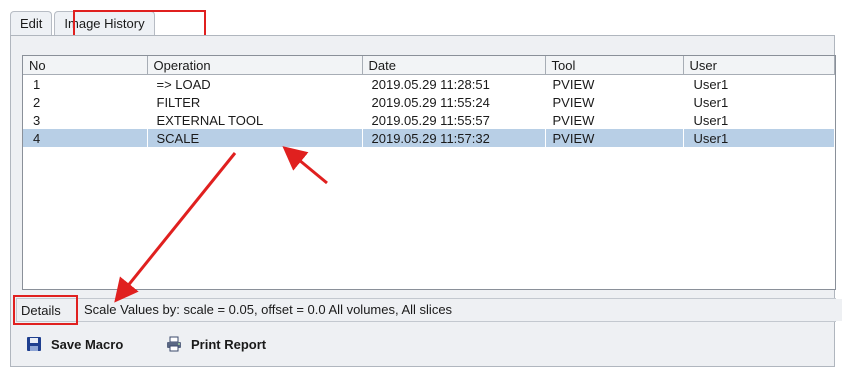  Describe the element at coordinates (178, 102) in the screenshot. I see `cell-operation: FILTER` at that location.